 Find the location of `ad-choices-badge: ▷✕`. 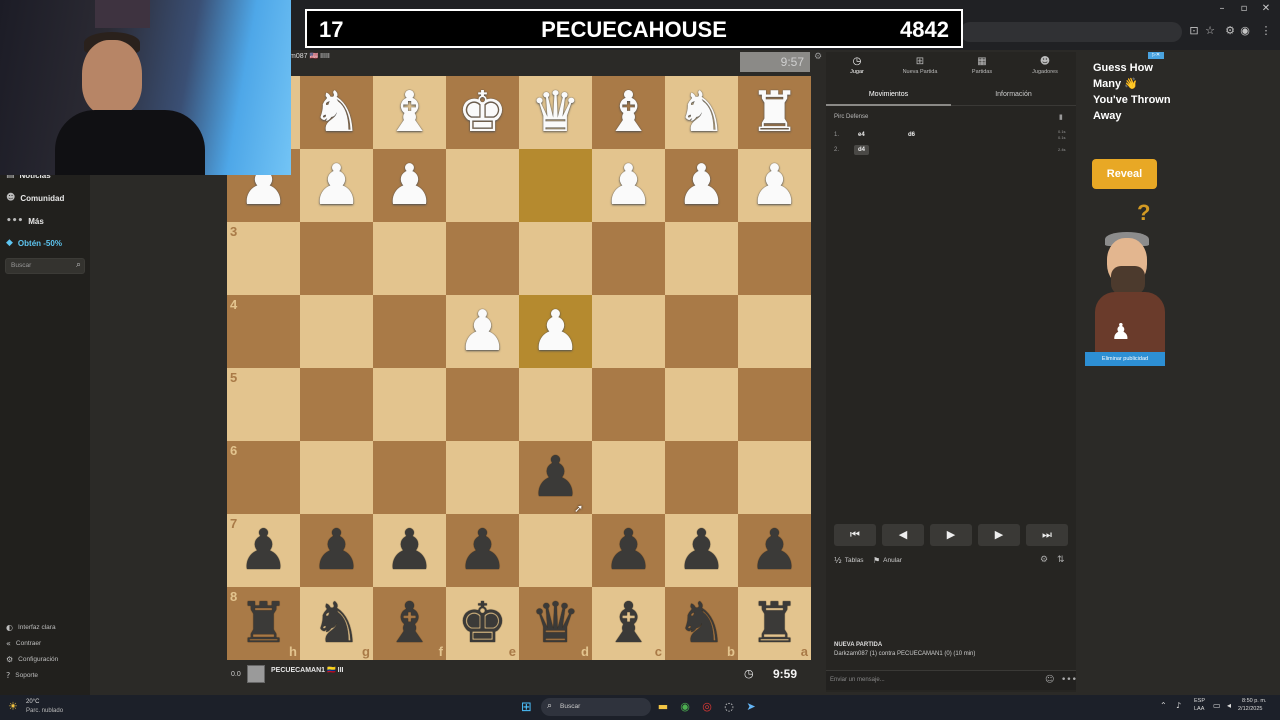

ad-choices-badge: ▷✕ is located at coordinates (1156, 55).